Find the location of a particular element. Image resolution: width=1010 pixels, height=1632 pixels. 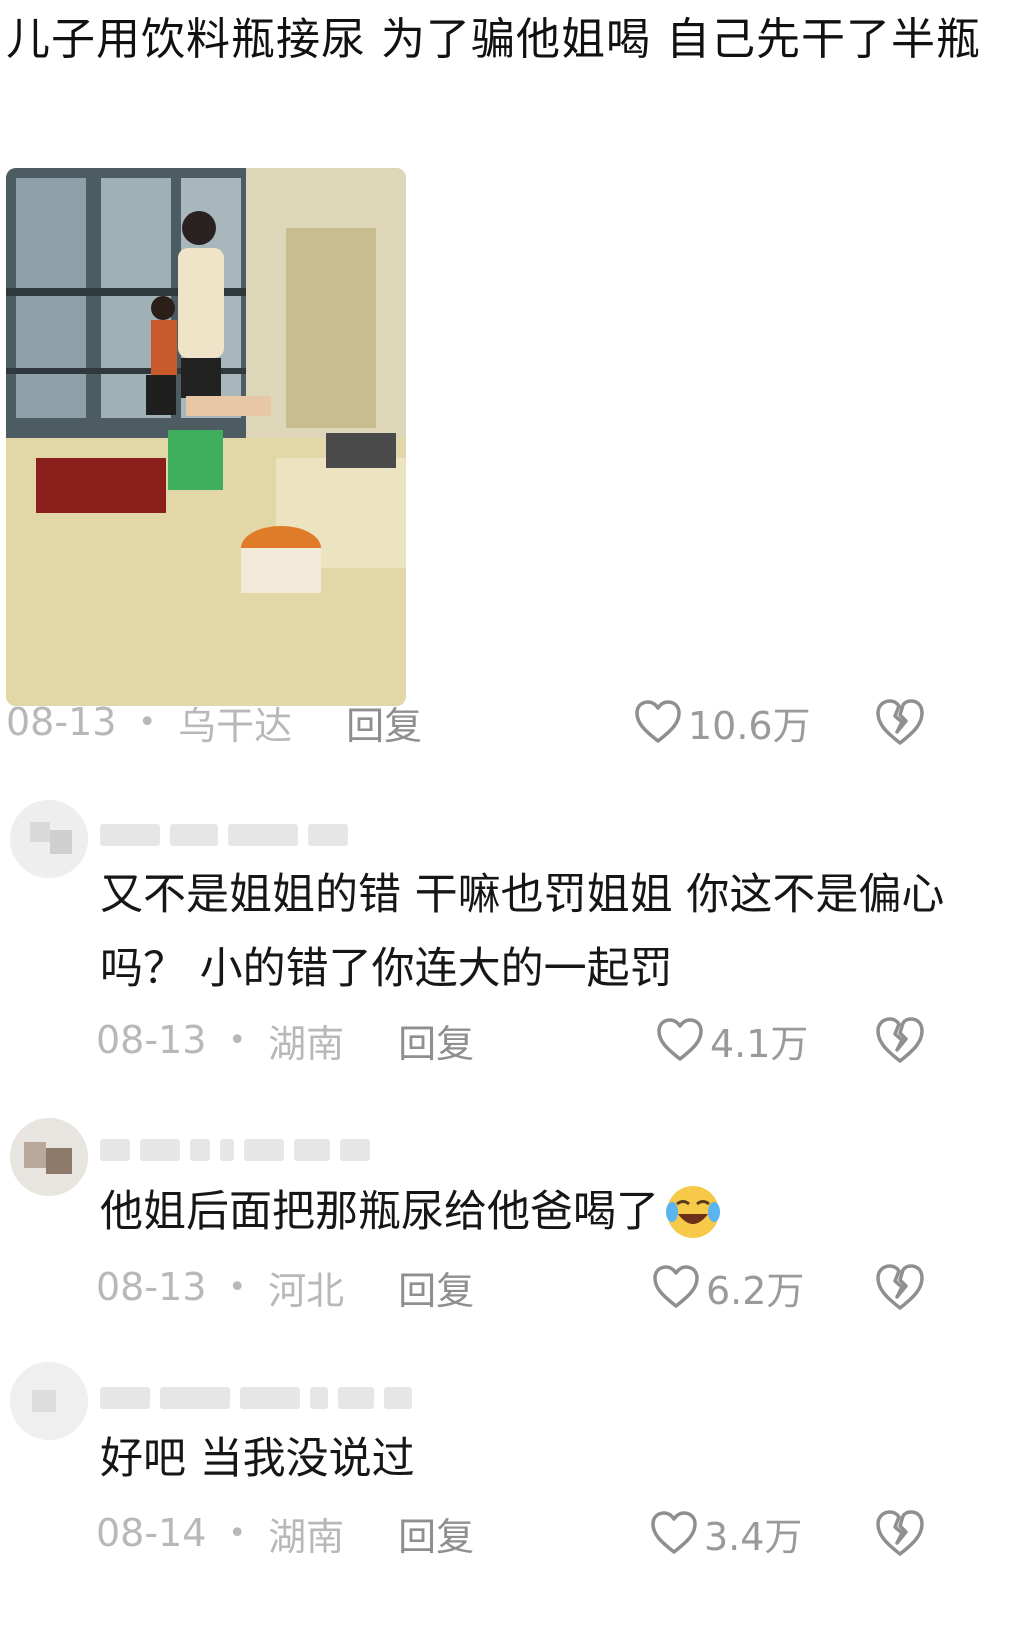

like-button: 4.1万 is located at coordinates (732, 1040).